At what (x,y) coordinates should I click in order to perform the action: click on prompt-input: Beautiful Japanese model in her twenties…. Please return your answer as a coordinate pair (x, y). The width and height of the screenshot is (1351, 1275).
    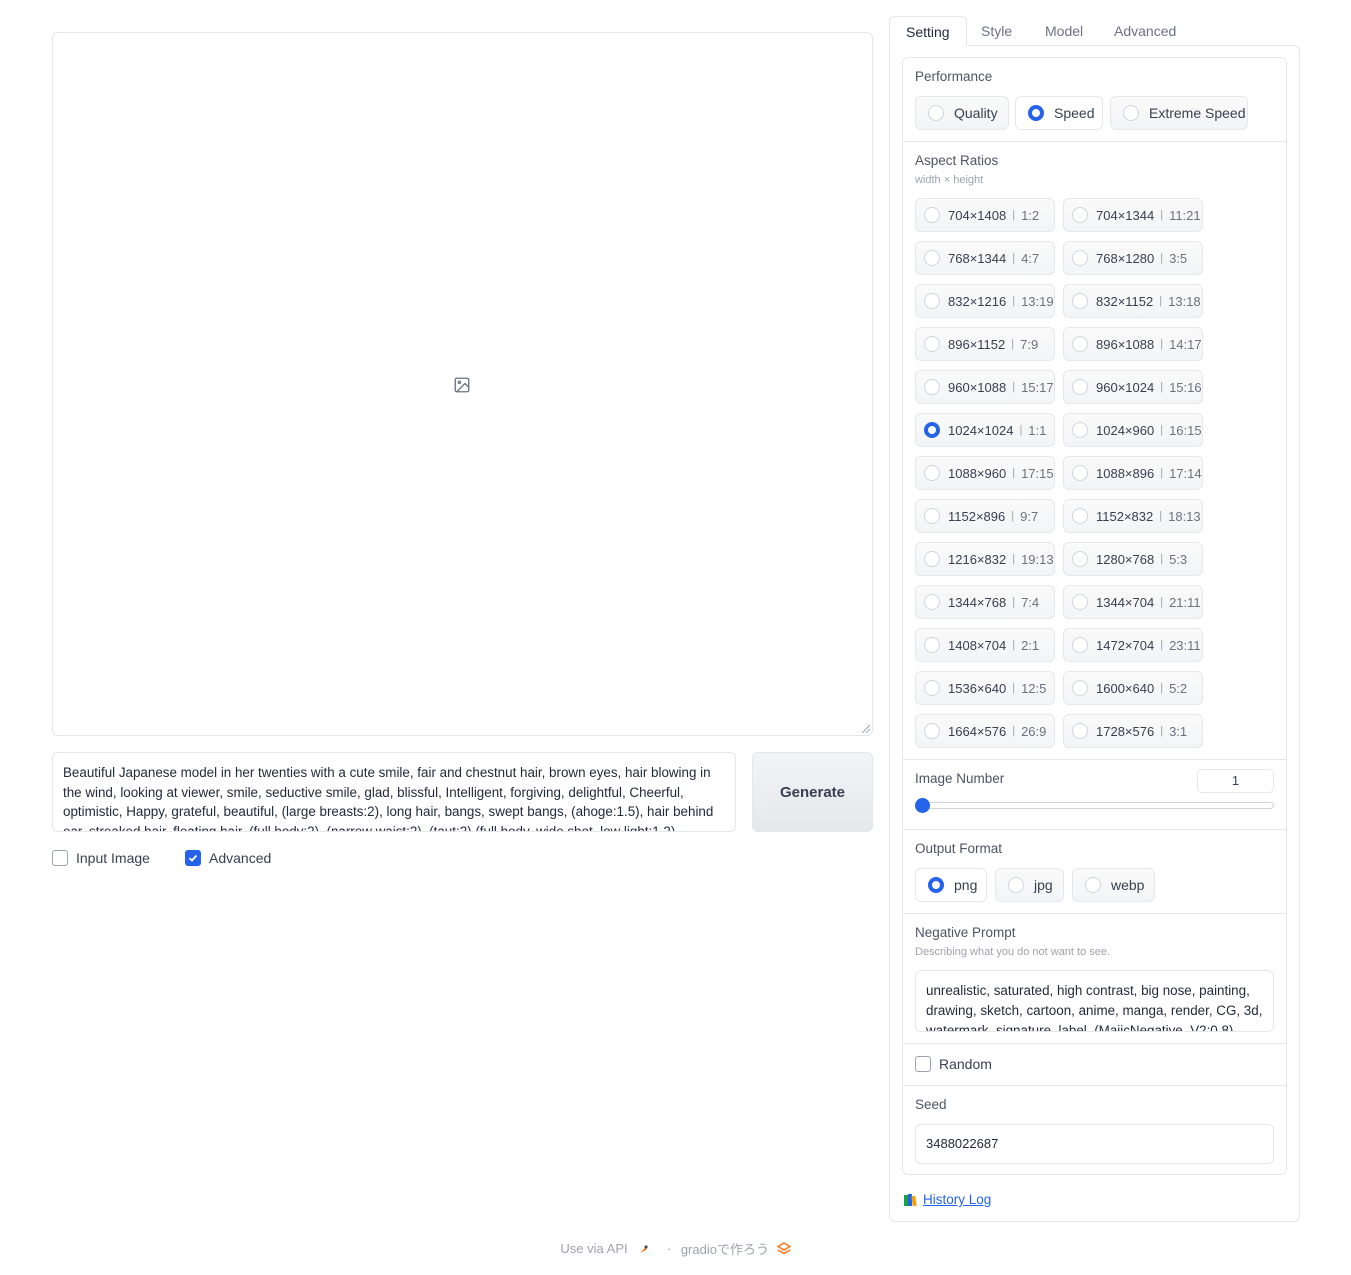
    Looking at the image, I should click on (394, 792).